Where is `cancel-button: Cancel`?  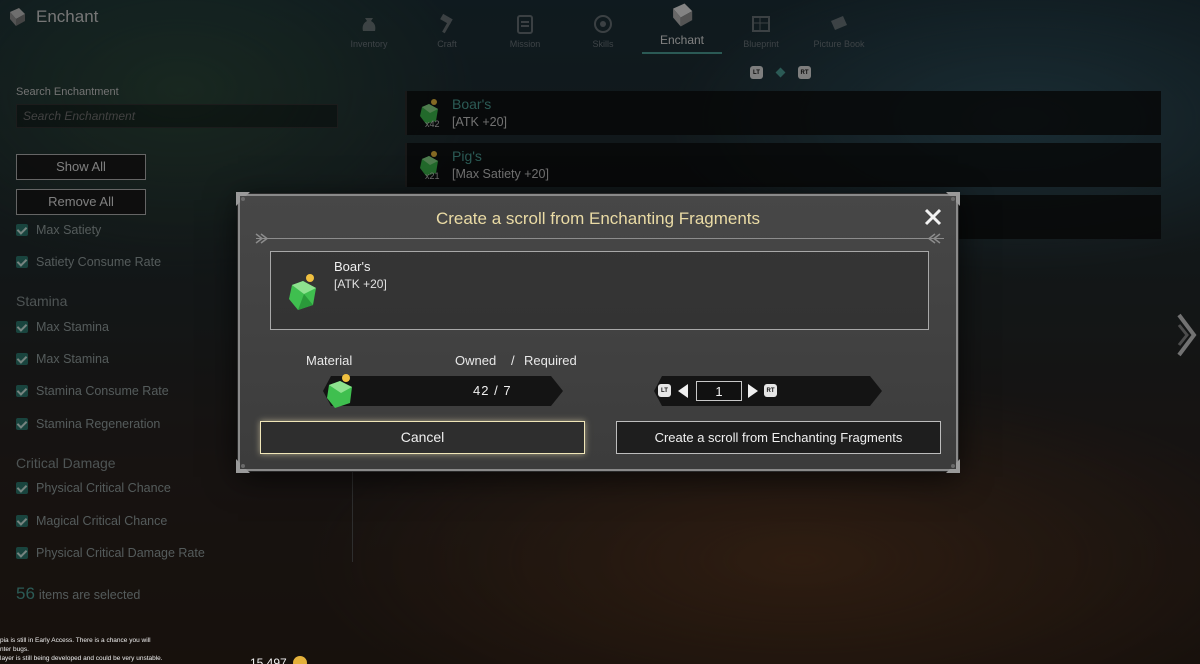
cancel-button: Cancel is located at coordinates (422, 437).